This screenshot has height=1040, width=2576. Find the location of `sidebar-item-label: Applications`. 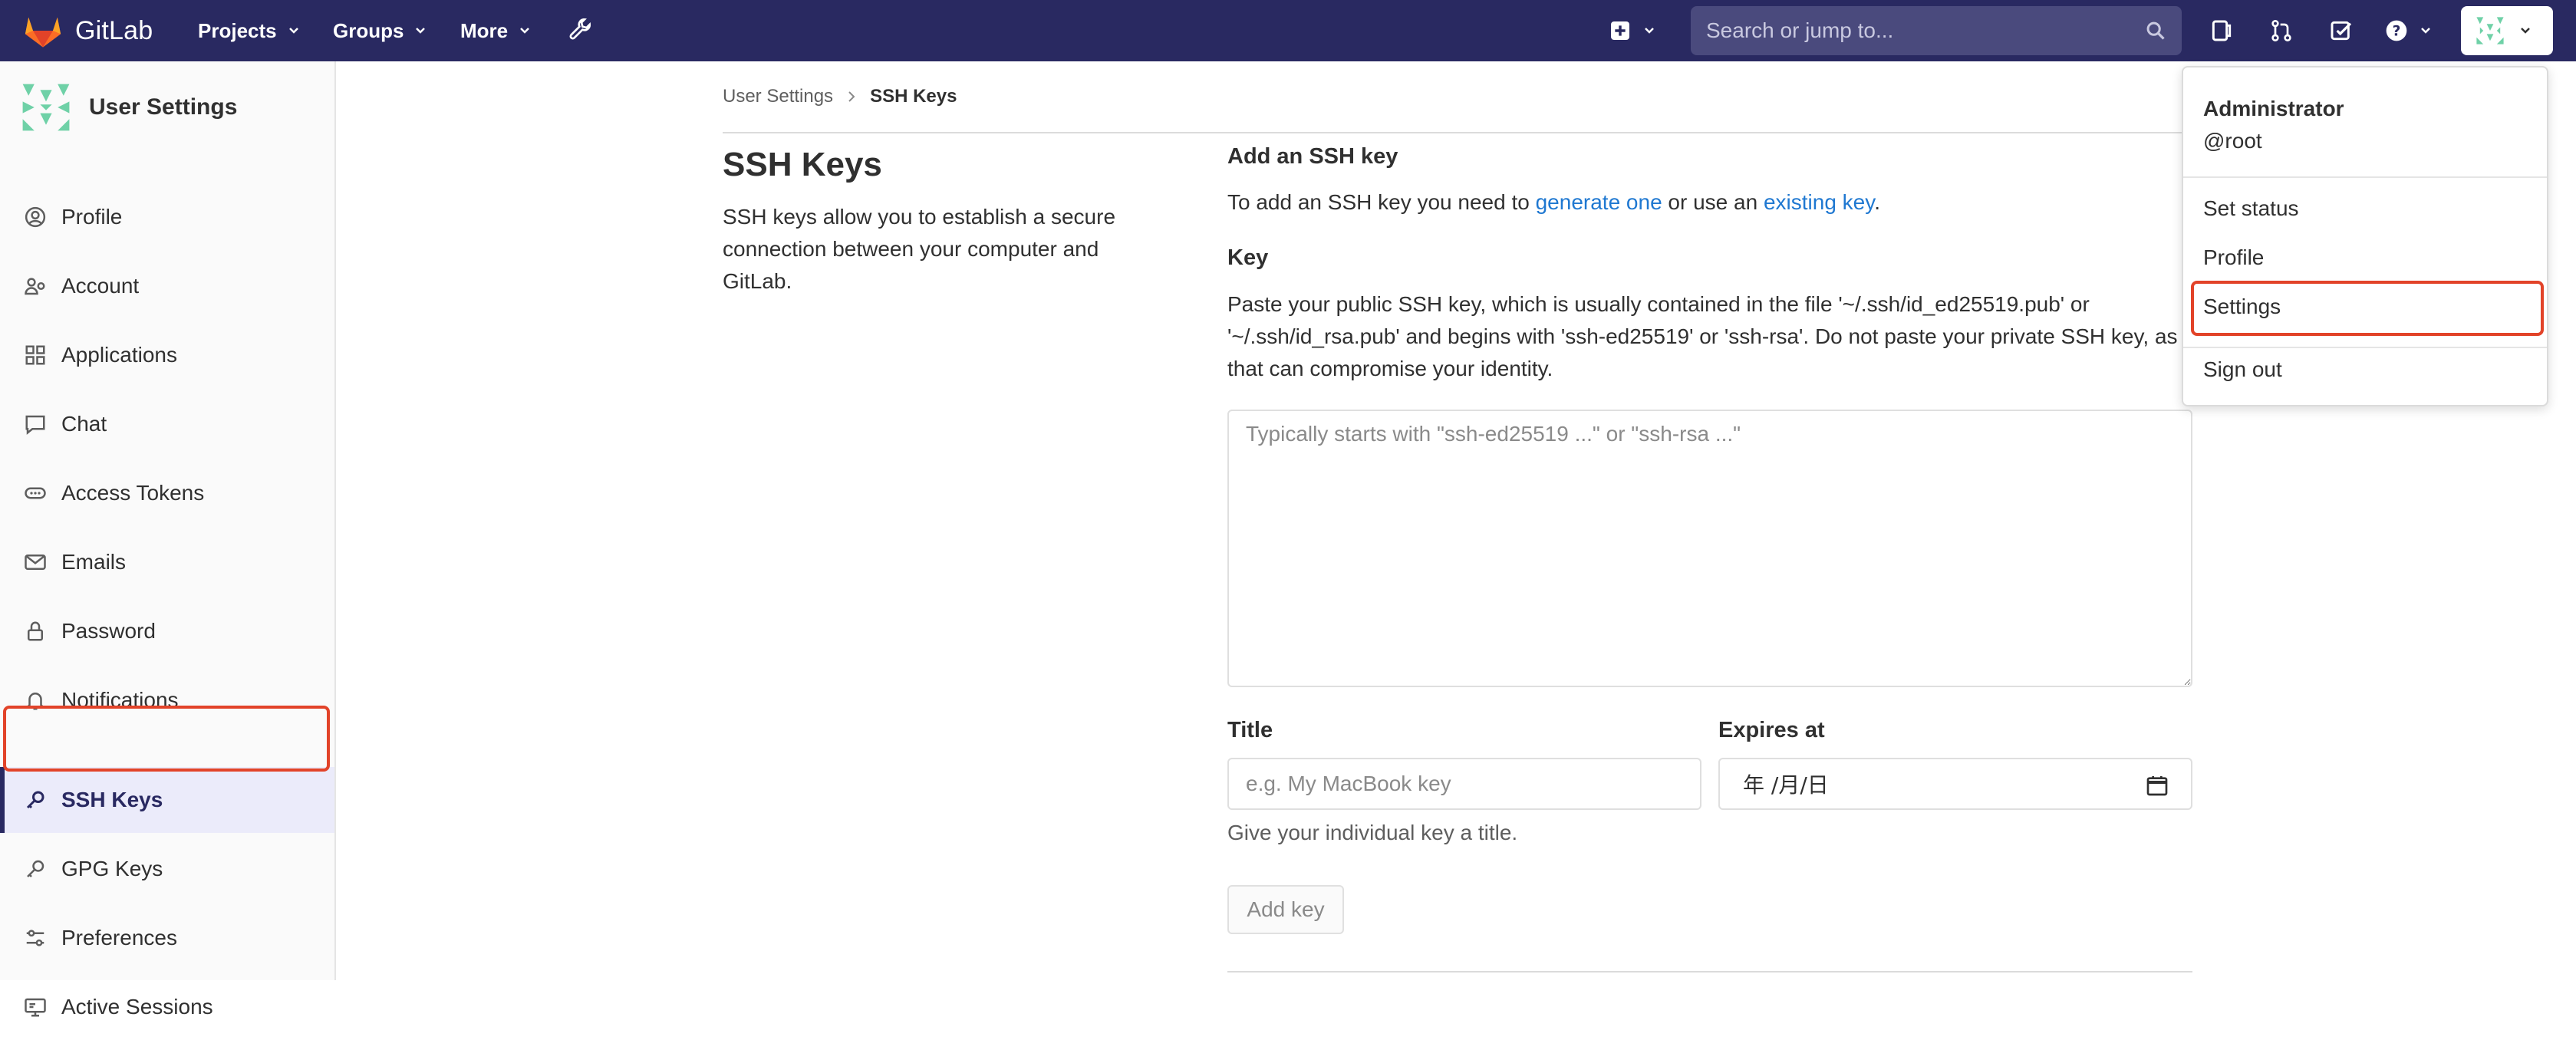

sidebar-item-label: Applications is located at coordinates (119, 355).